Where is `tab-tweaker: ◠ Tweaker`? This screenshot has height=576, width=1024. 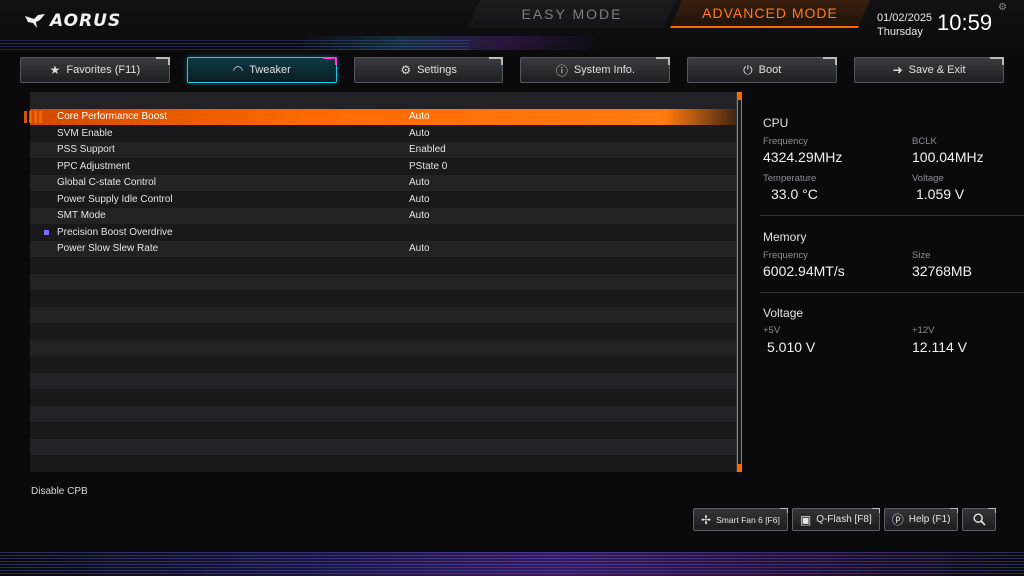 tab-tweaker: ◠ Tweaker is located at coordinates (261, 70).